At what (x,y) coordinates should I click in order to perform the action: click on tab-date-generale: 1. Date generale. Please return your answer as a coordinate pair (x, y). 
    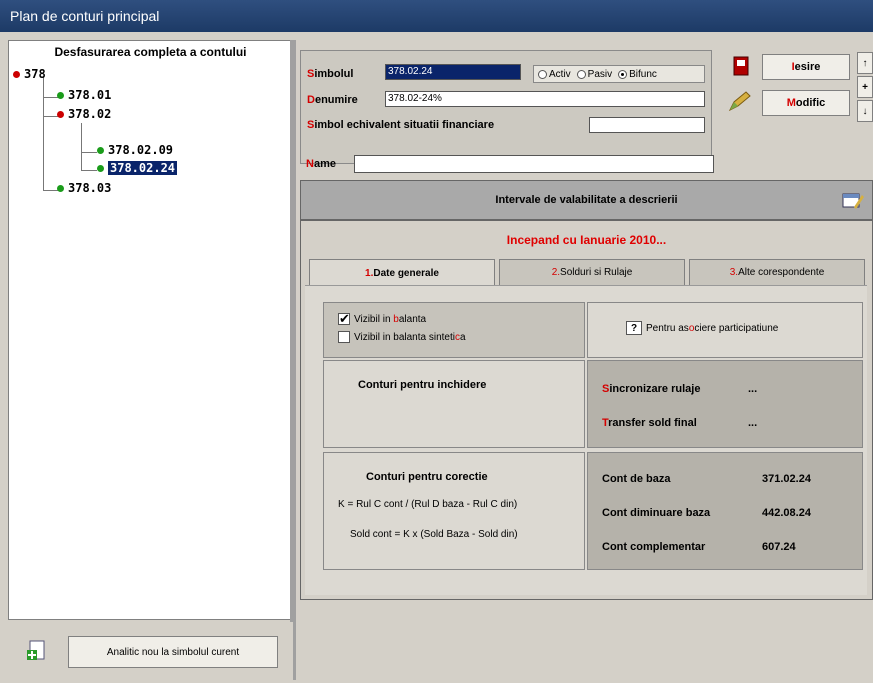
    Looking at the image, I should click on (402, 273).